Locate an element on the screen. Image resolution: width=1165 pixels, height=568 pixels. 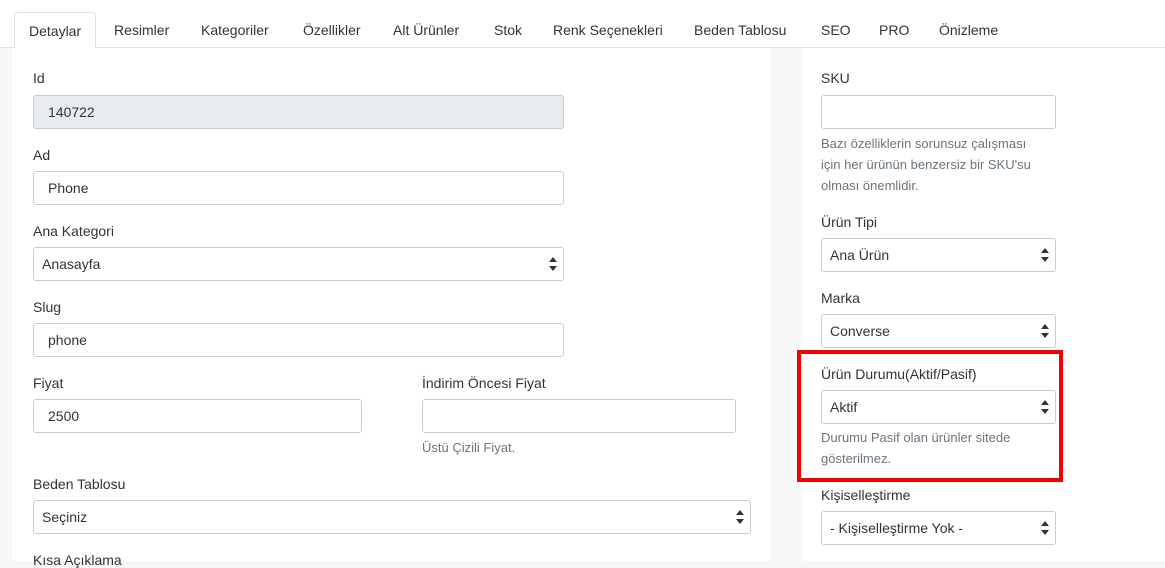
marka-value: Converse is located at coordinates (860, 331).